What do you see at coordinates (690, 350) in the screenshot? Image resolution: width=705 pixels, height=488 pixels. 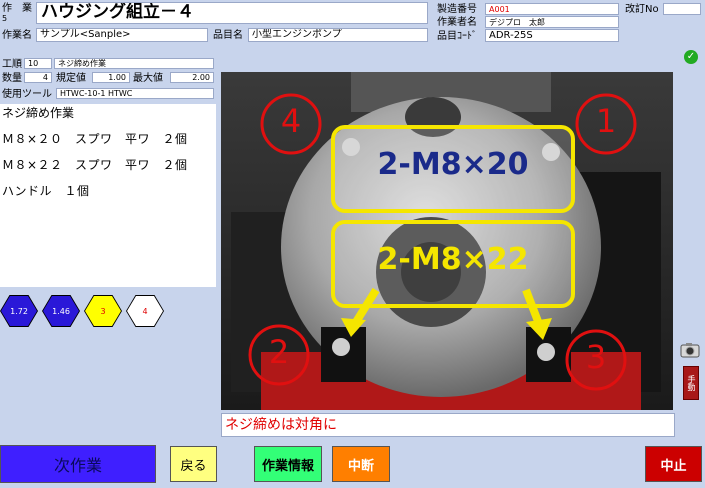 I see `camera-icon` at bounding box center [690, 350].